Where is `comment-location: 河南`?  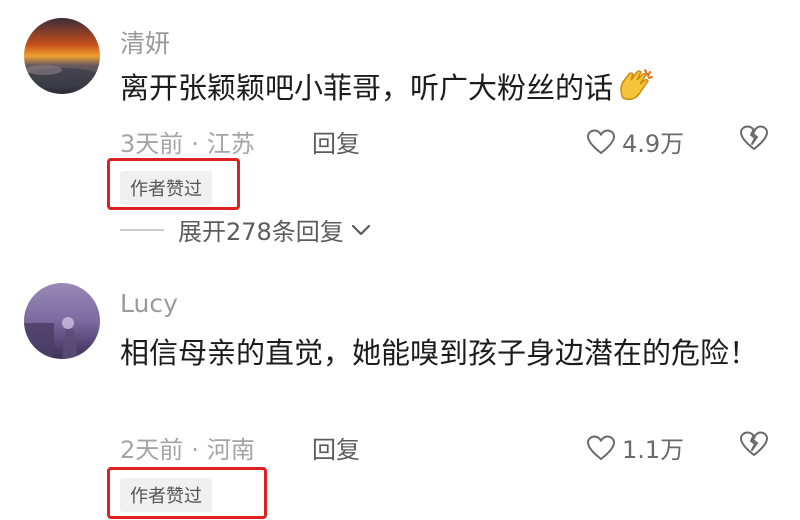 comment-location: 河南 is located at coordinates (230, 450).